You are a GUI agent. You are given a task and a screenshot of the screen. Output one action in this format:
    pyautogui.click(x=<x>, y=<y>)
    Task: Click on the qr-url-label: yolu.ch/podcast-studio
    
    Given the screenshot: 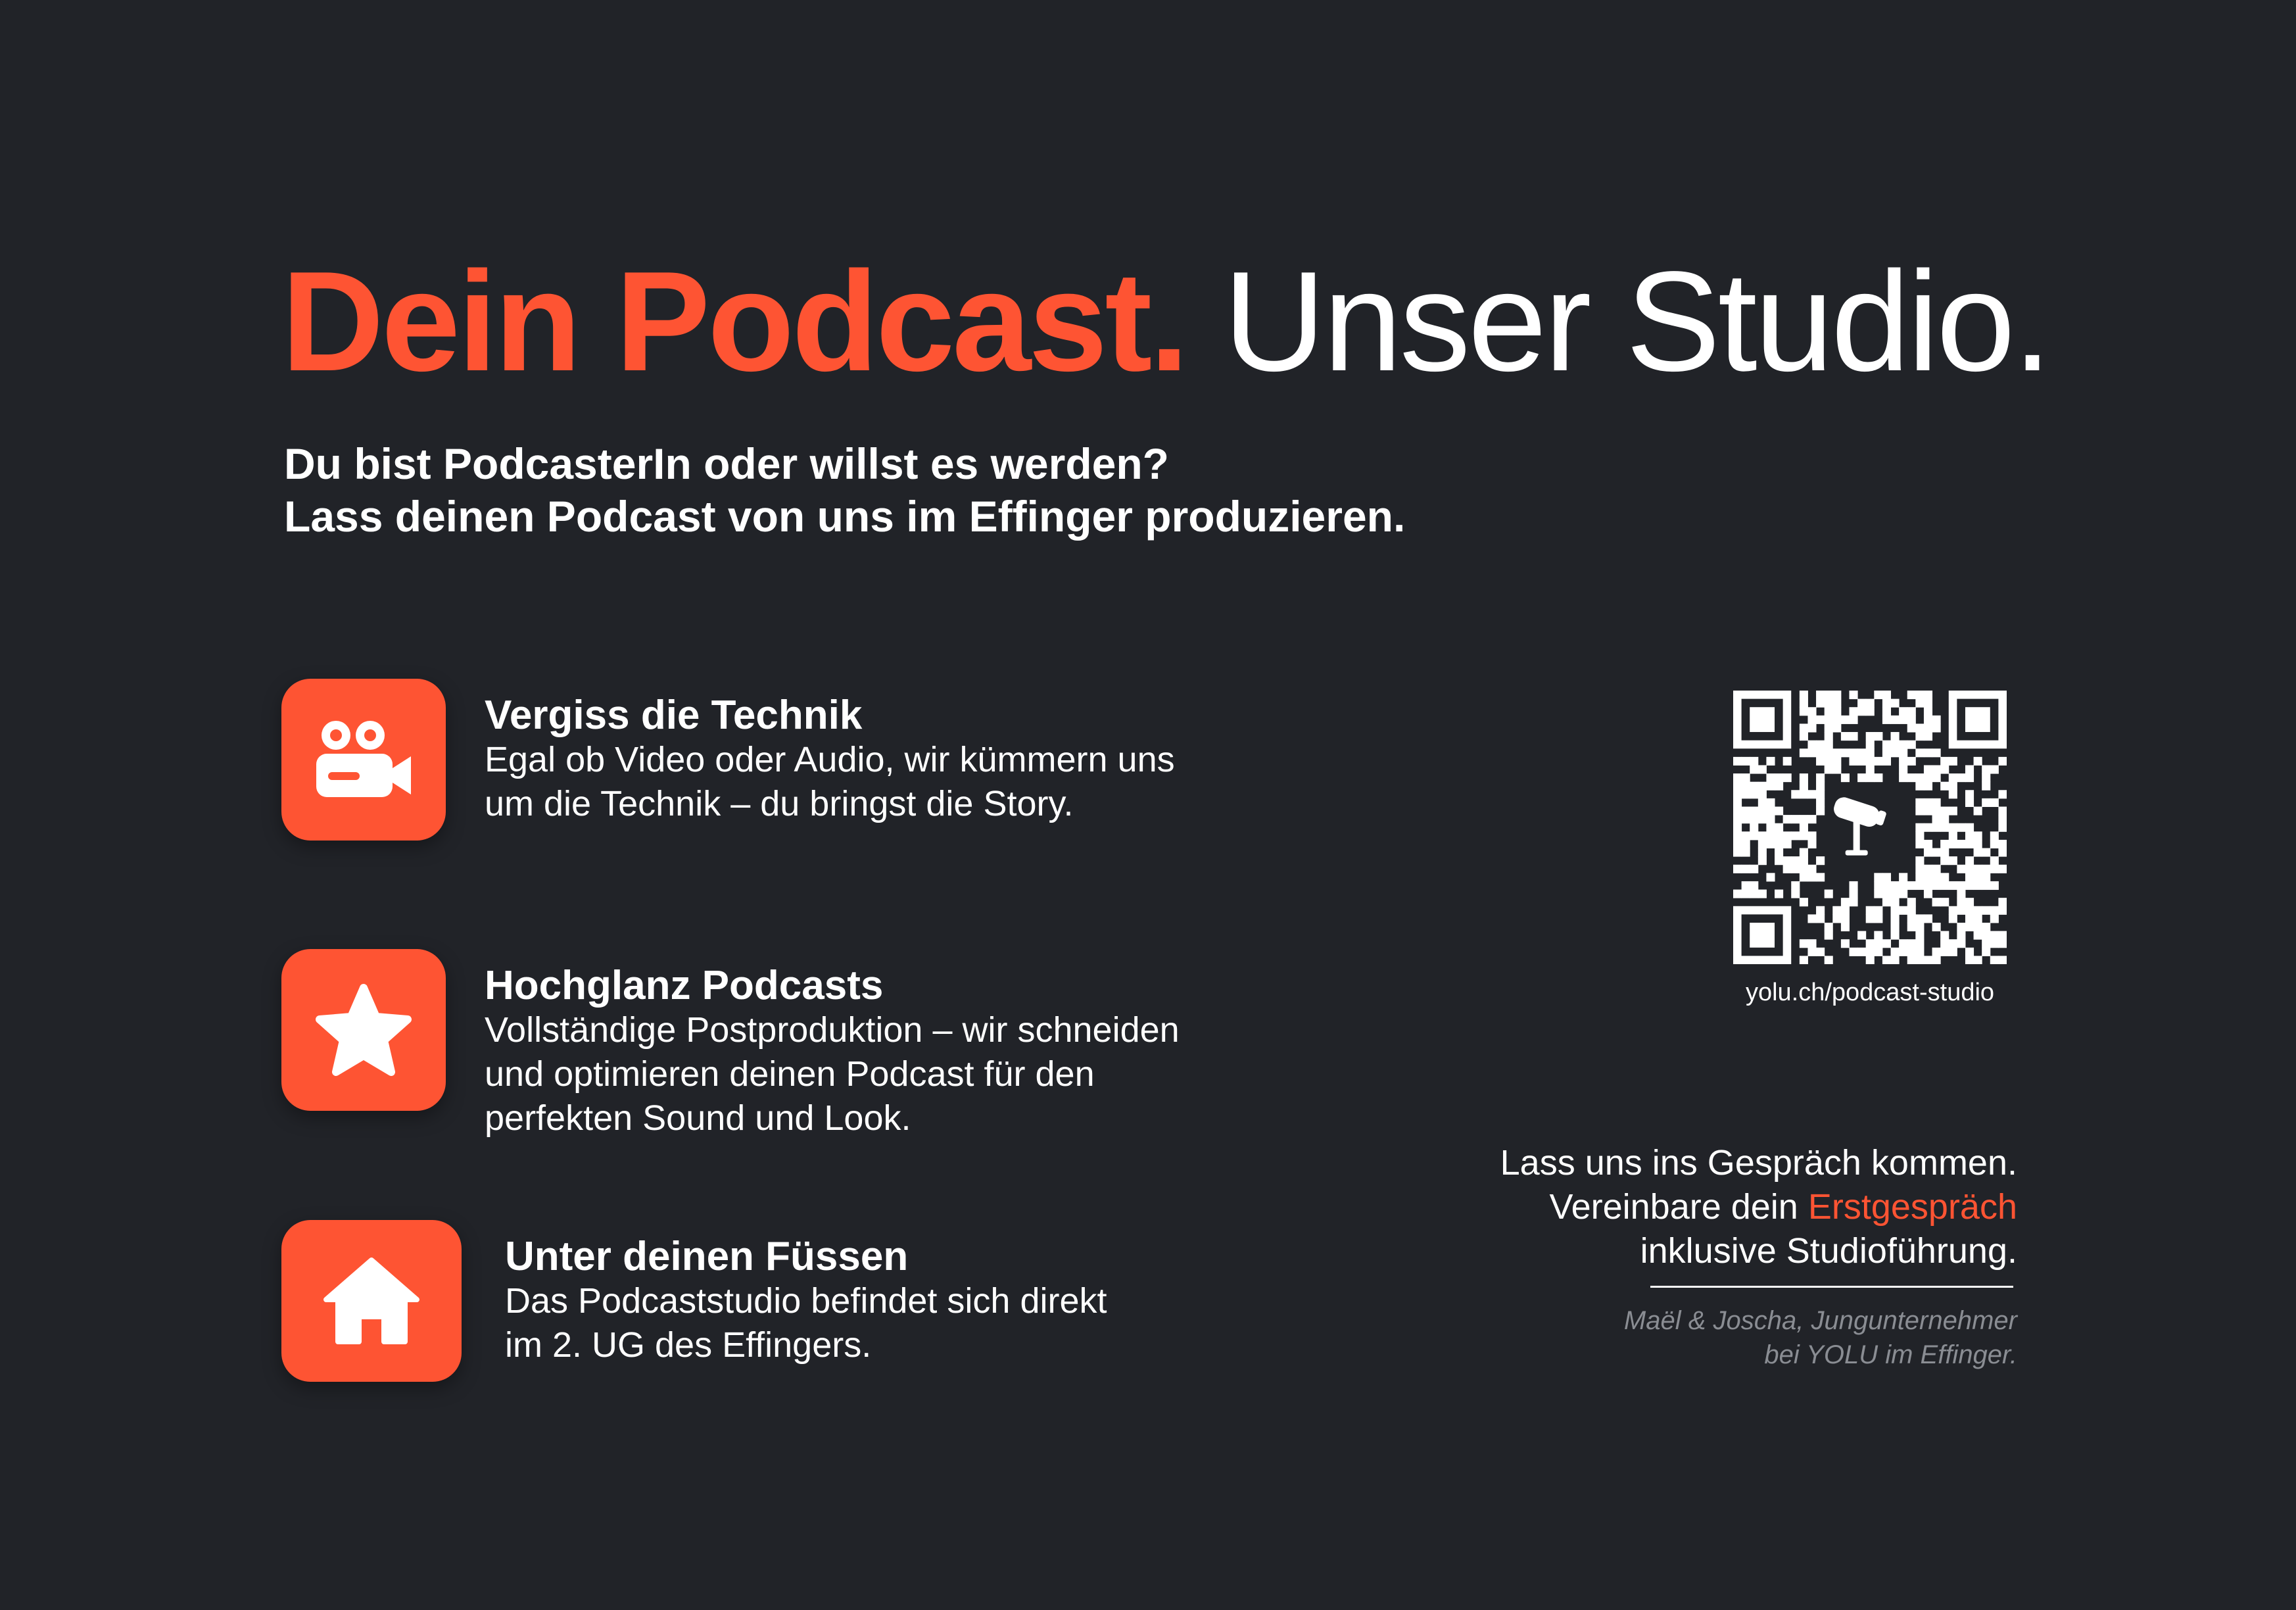 What is the action you would take?
    pyautogui.click(x=1870, y=993)
    